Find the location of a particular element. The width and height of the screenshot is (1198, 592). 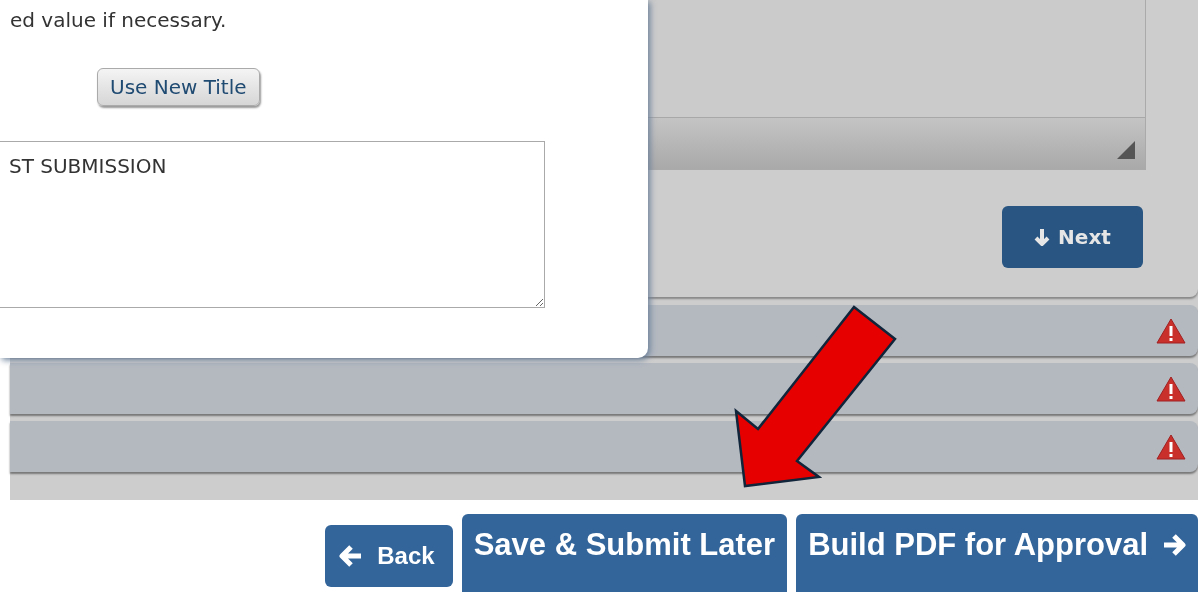

right-arrow-icon is located at coordinates (1174, 545).